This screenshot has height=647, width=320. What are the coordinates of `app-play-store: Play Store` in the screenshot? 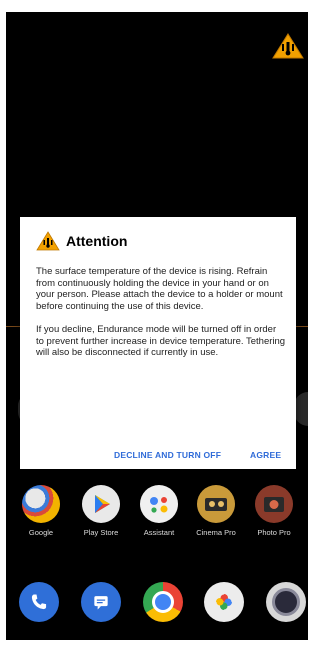 It's located at (101, 511).